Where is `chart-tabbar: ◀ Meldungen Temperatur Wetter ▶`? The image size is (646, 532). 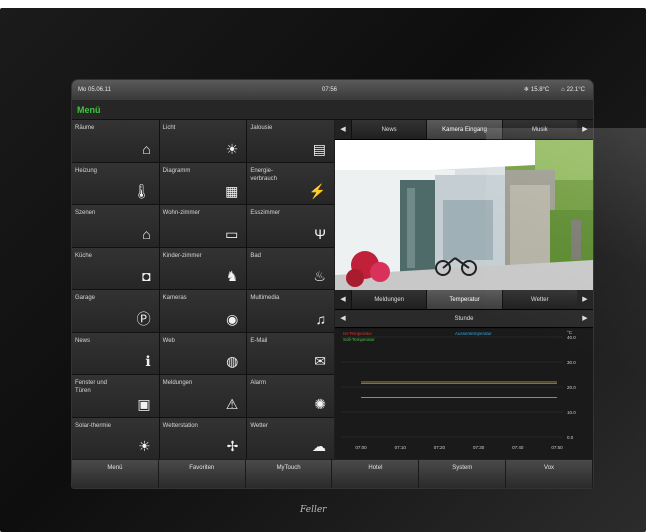
chart-tabbar: ◀ Meldungen Temperatur Wetter ▶ is located at coordinates (464, 300).